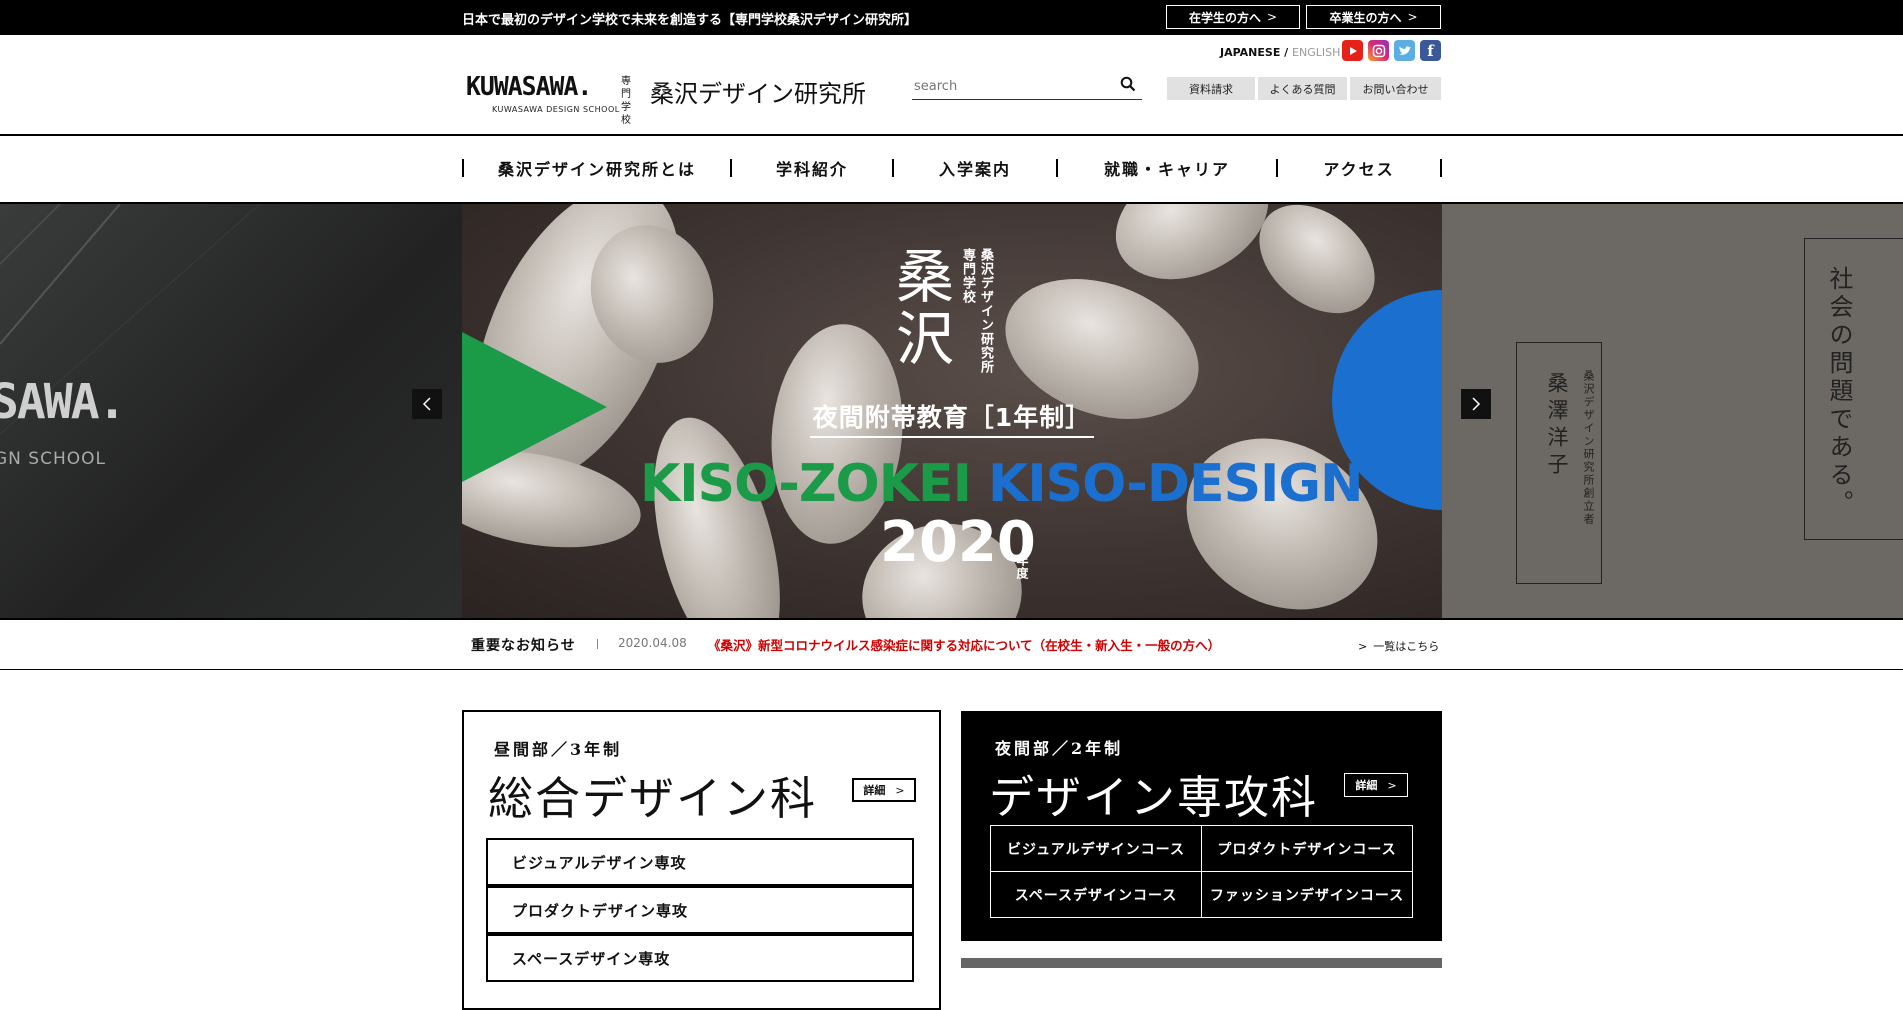  What do you see at coordinates (1406, 646) in the screenshot?
I see `news-more-label: 一覧はこちら` at bounding box center [1406, 646].